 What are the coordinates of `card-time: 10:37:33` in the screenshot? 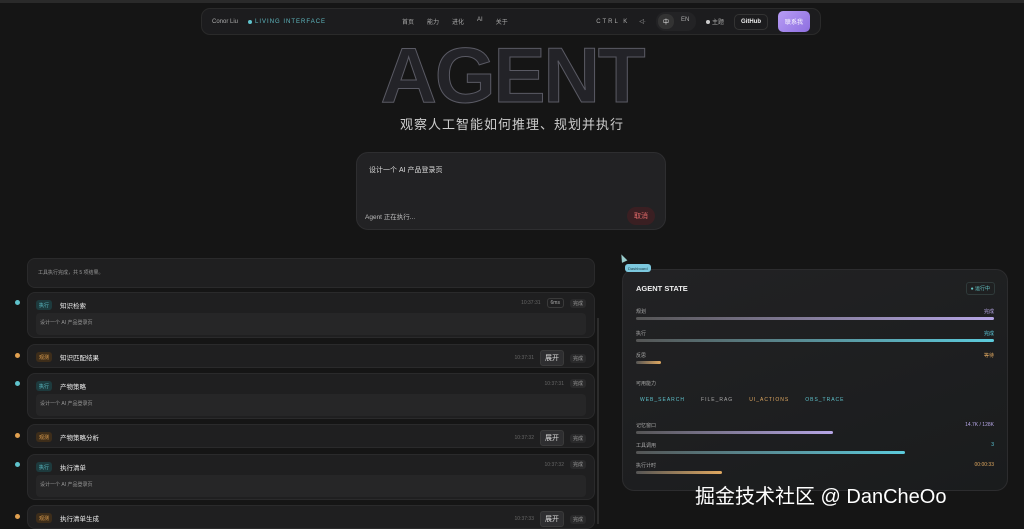 It's located at (524, 519).